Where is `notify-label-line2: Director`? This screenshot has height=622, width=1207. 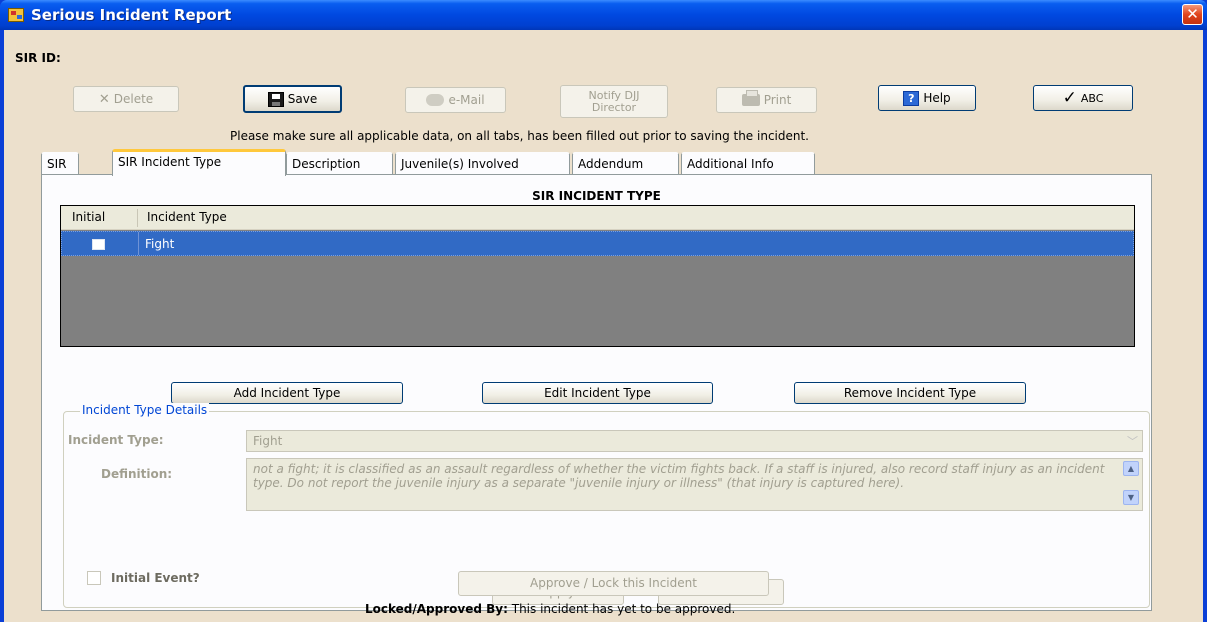
notify-label-line2: Director is located at coordinates (614, 107).